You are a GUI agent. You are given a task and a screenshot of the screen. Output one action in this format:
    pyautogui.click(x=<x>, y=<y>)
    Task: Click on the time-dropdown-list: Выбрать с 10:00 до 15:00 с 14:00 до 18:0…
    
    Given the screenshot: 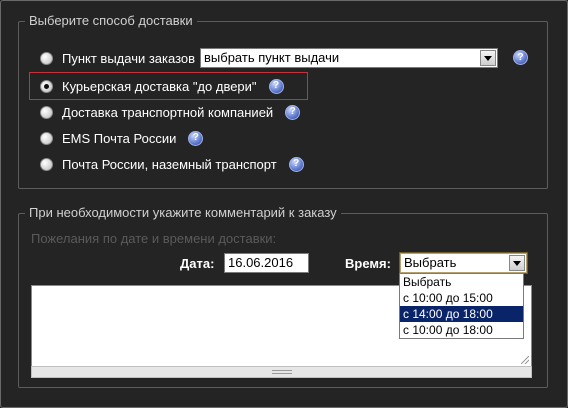 What is the action you would take?
    pyautogui.click(x=461, y=306)
    